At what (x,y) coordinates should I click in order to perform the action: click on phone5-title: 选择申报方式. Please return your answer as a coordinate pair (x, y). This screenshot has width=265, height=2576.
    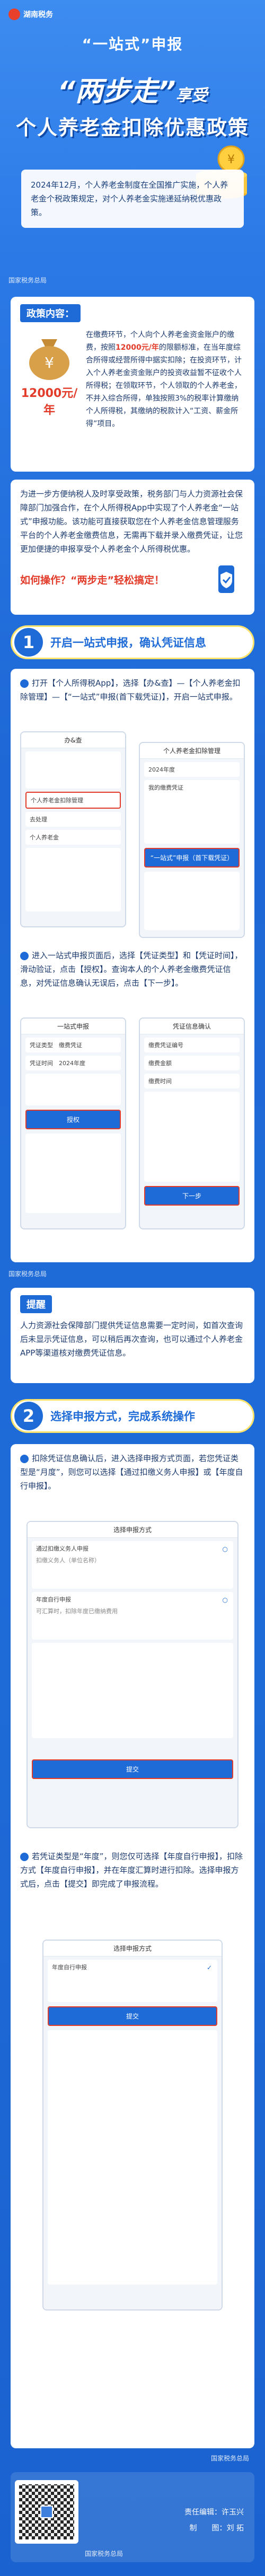
    Looking at the image, I should click on (132, 1530).